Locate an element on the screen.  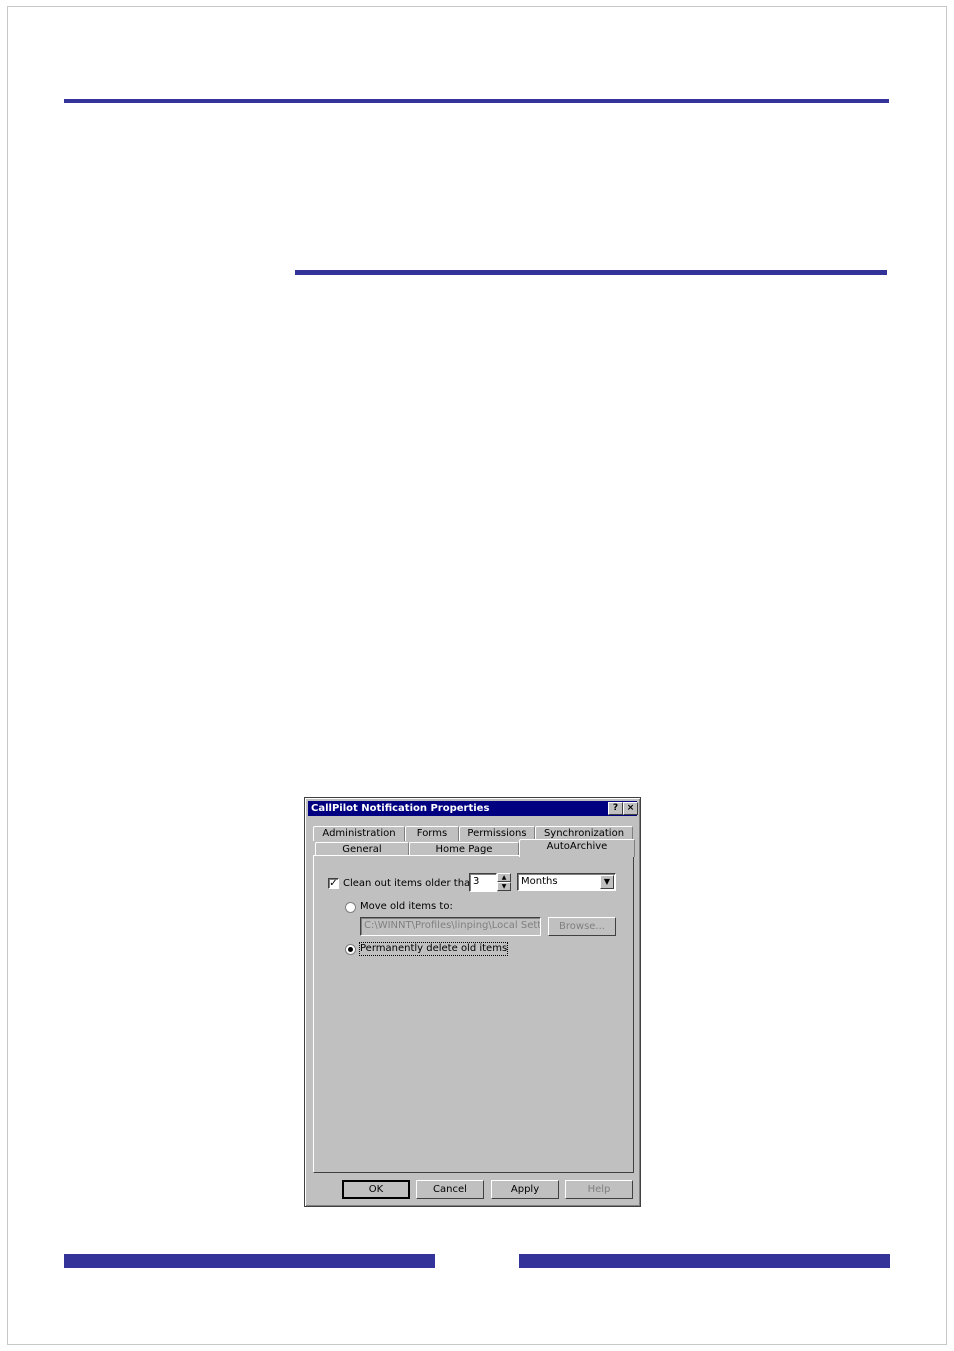
section-rule is located at coordinates (591, 272).